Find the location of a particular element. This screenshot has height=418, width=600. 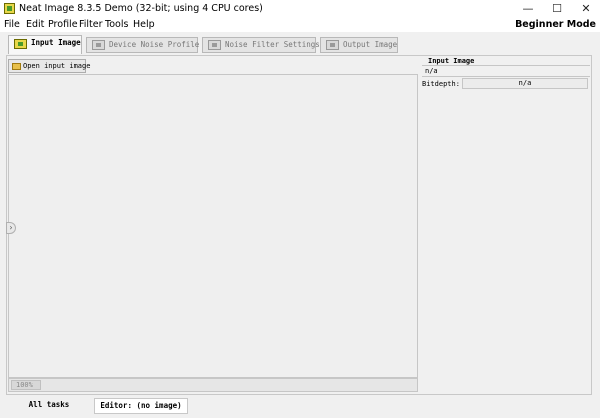

tab-label: Input Image is located at coordinates (56, 42).